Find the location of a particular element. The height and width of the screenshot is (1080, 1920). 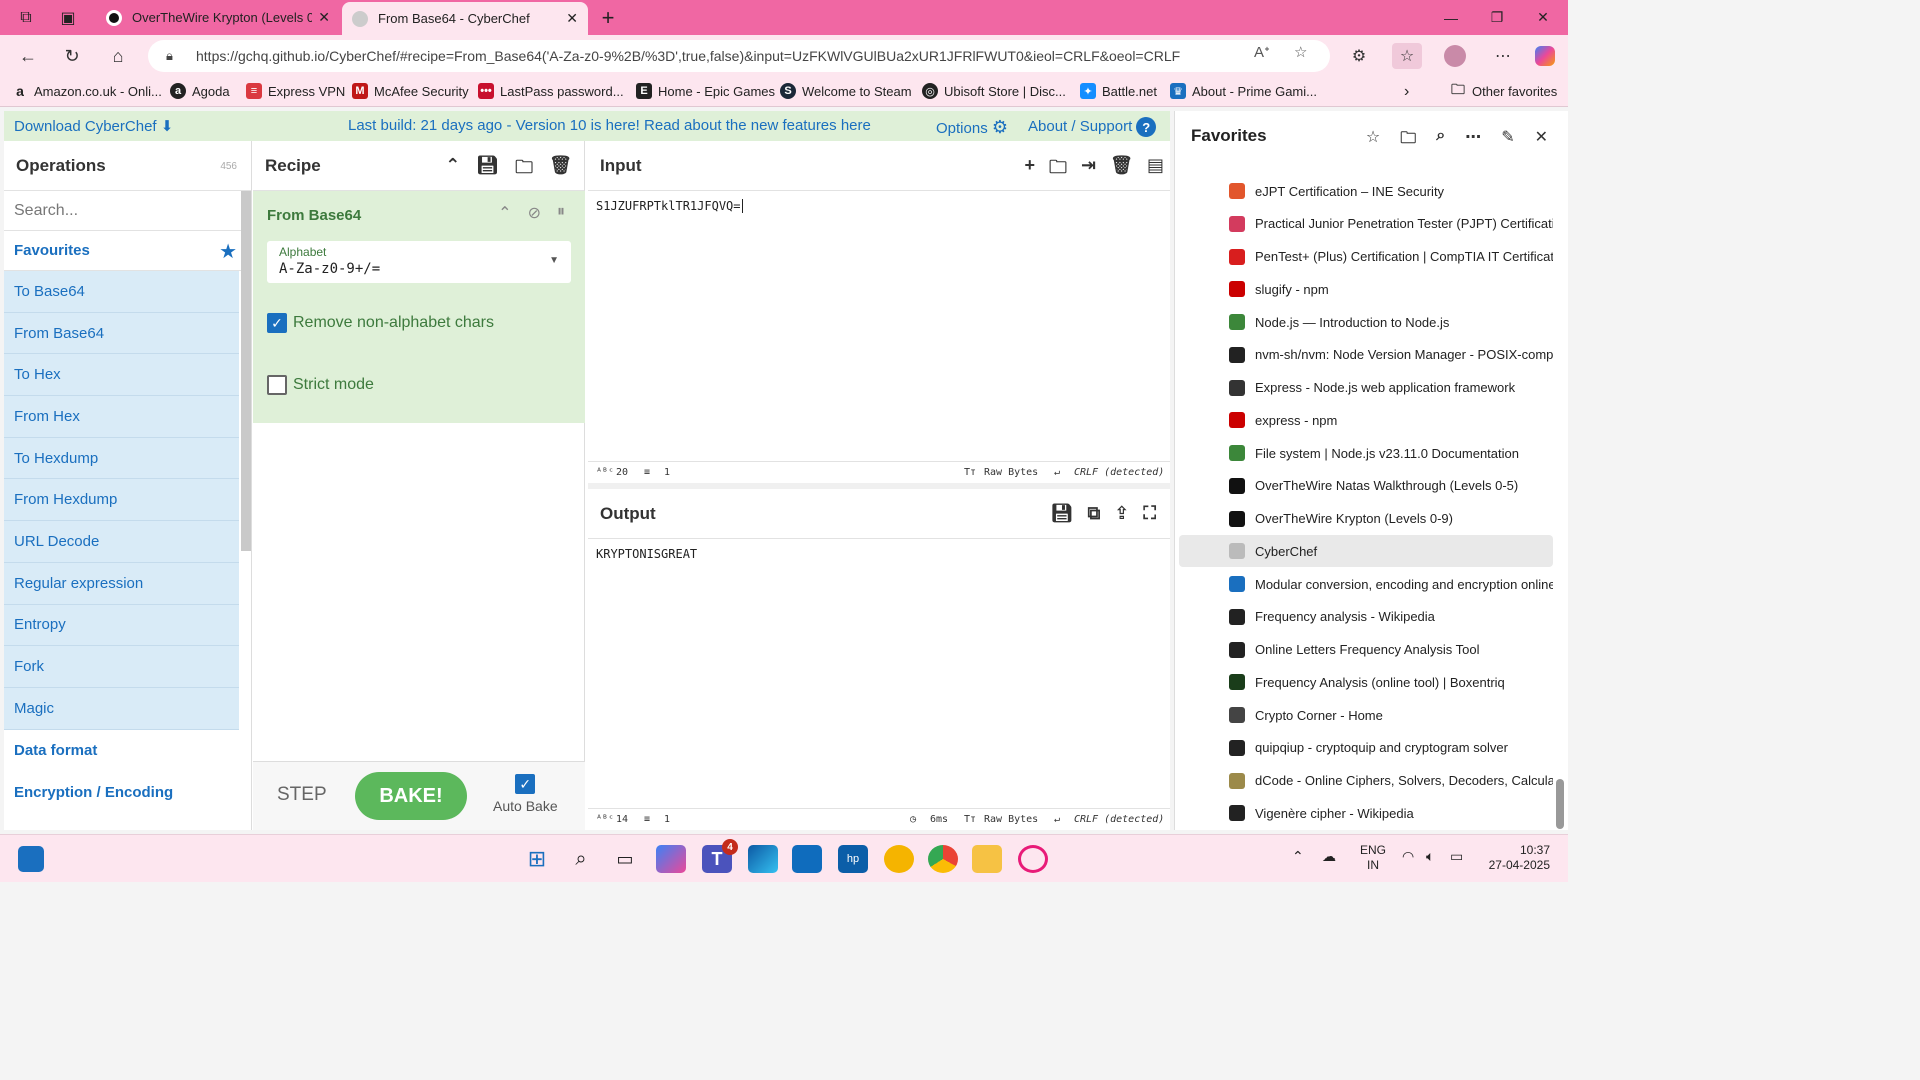

chevron-right-icon: › is located at coordinates (1406, 92).